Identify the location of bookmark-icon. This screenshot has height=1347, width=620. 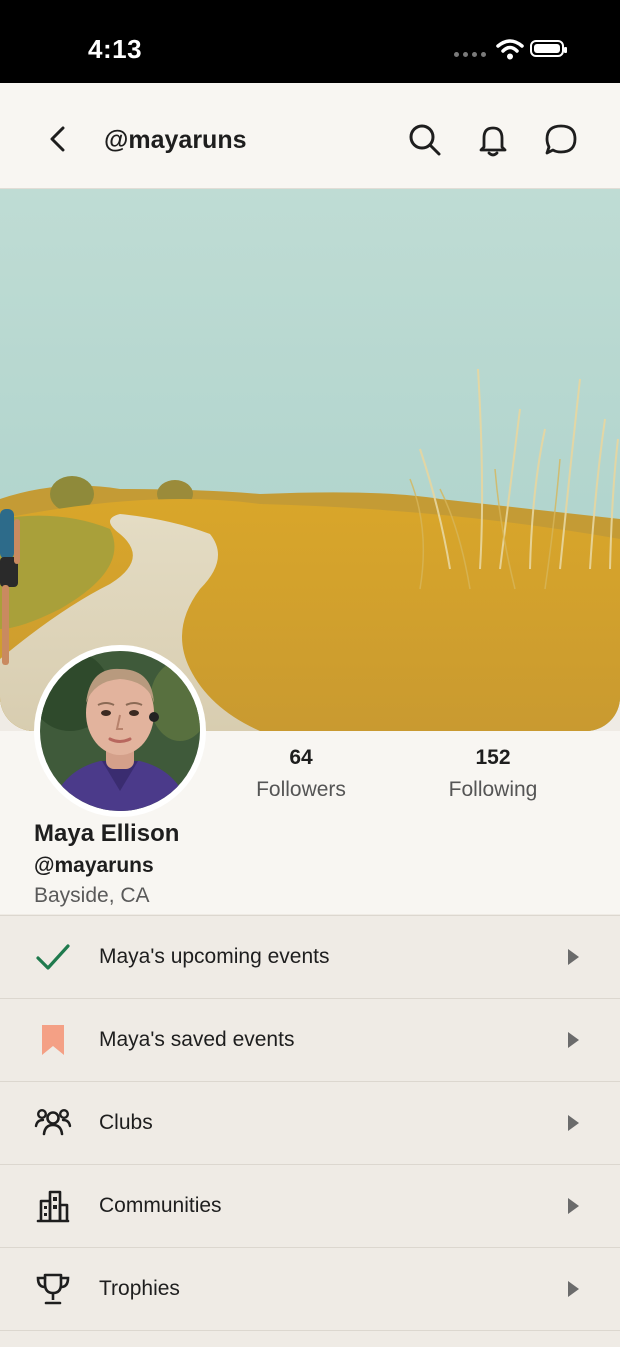
(53, 1040).